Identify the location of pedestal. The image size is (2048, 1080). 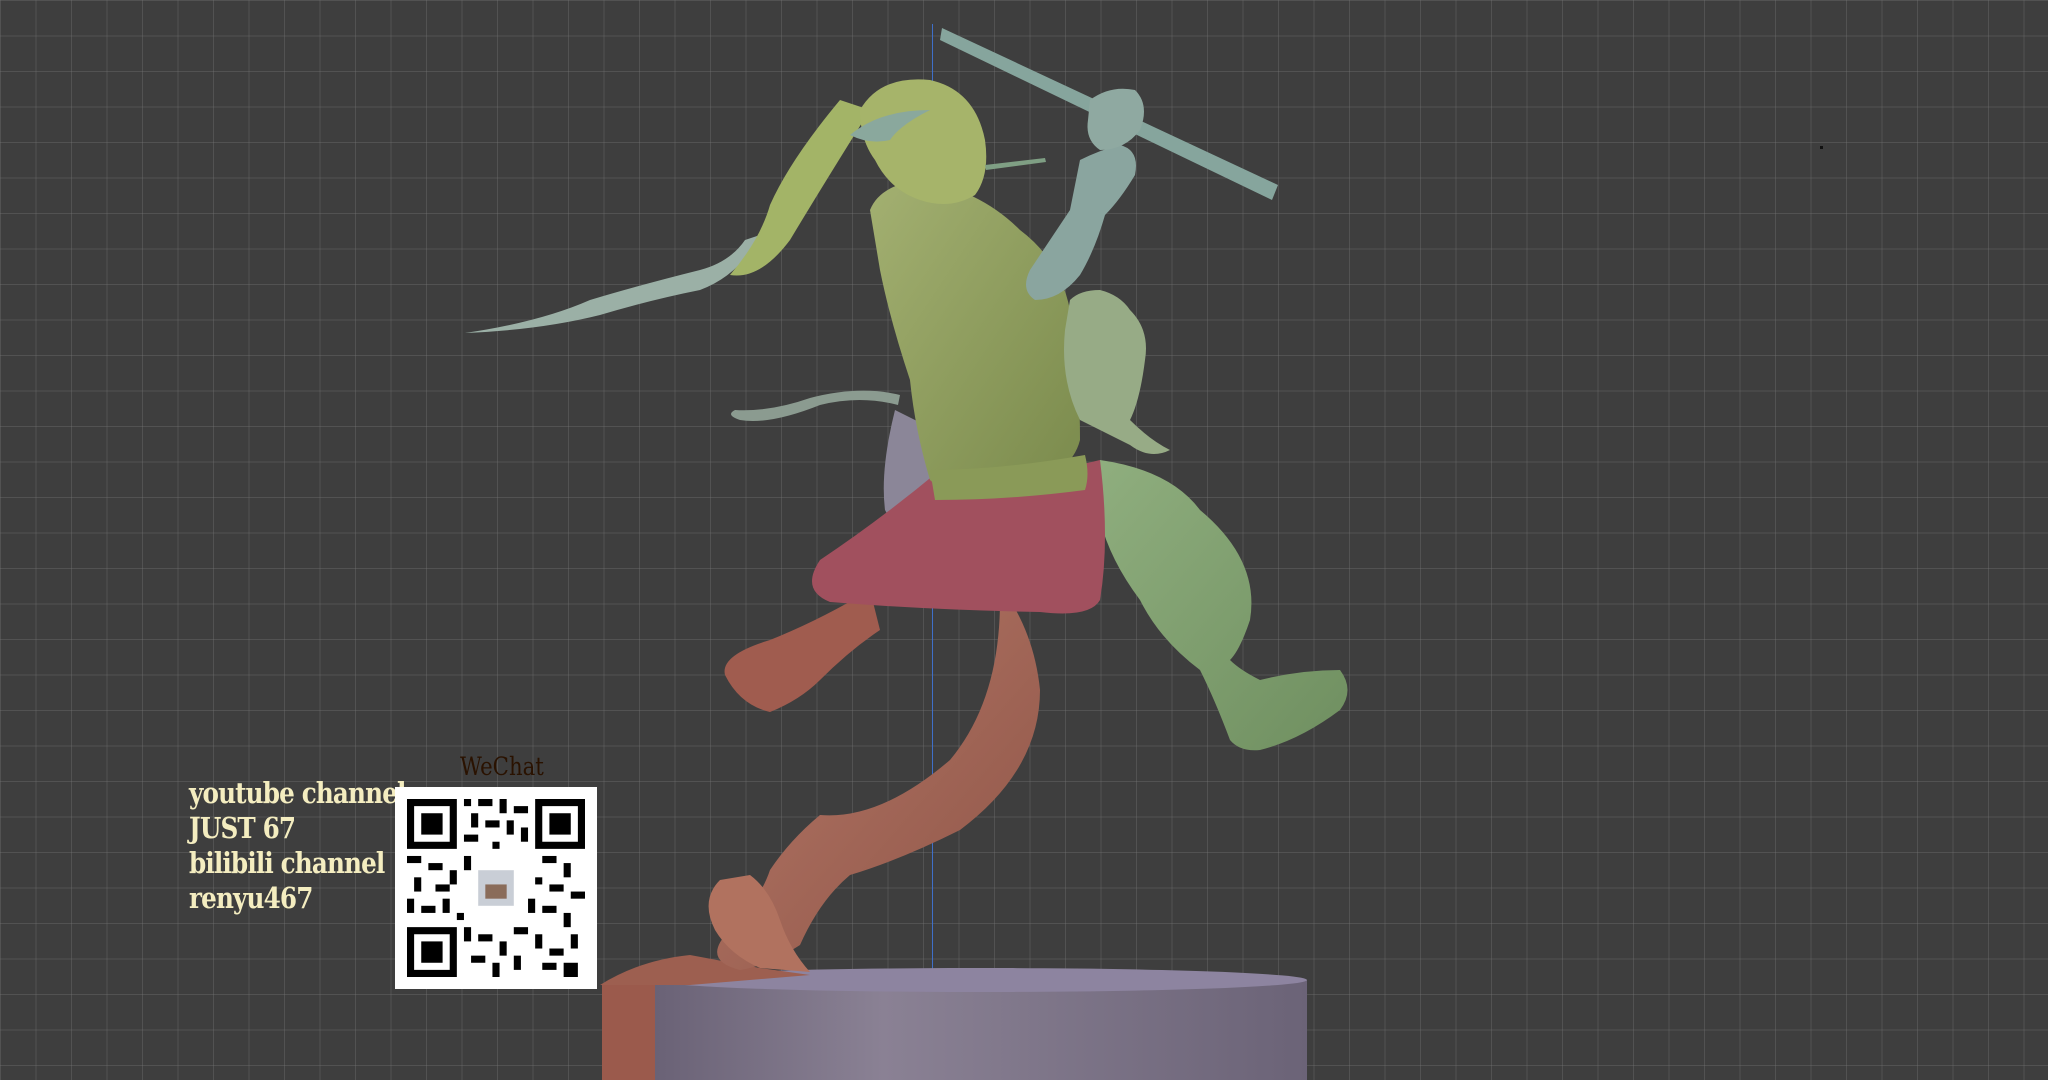
(953, 1017).